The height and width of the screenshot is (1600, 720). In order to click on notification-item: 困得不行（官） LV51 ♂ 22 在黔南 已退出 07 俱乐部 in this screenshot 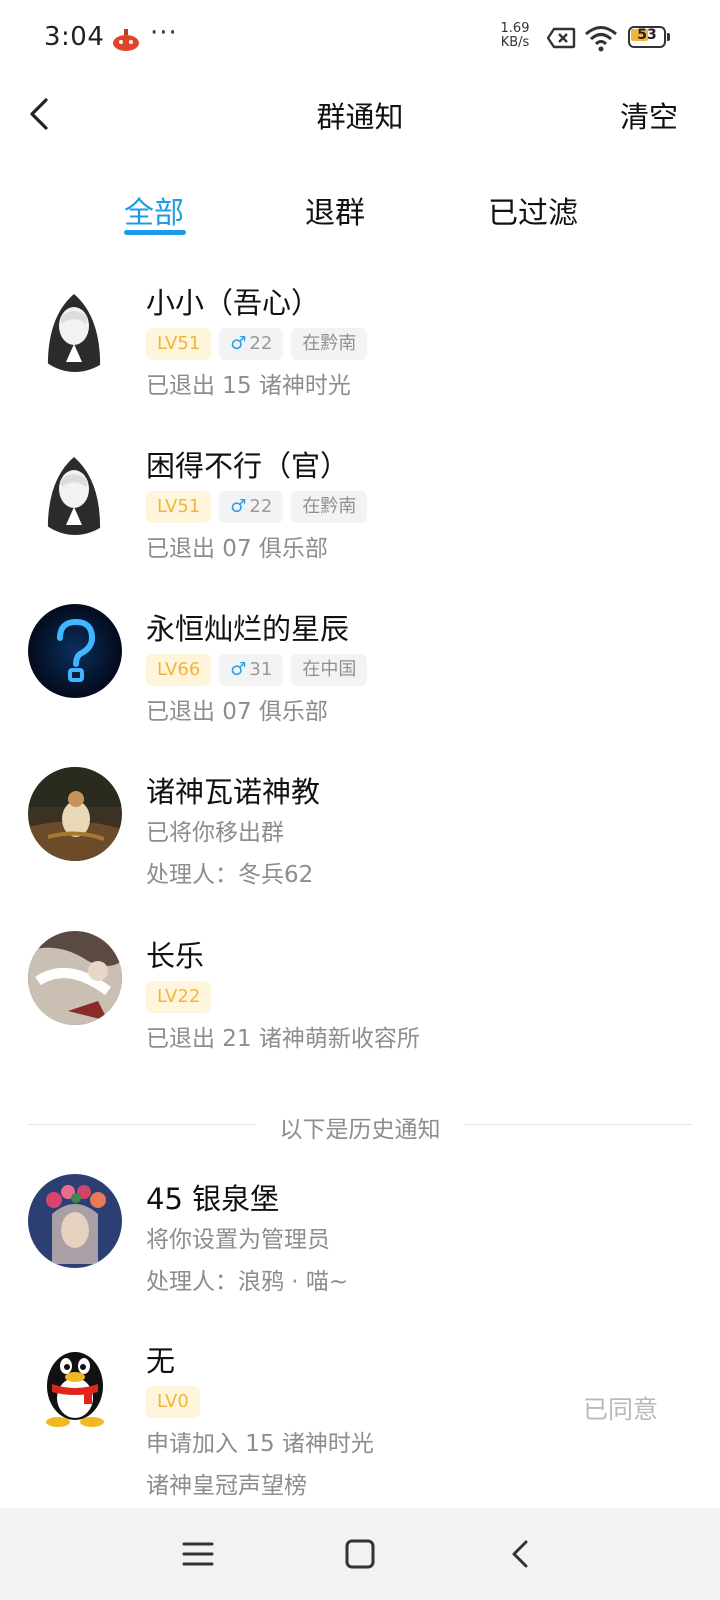, I will do `click(360, 507)`.